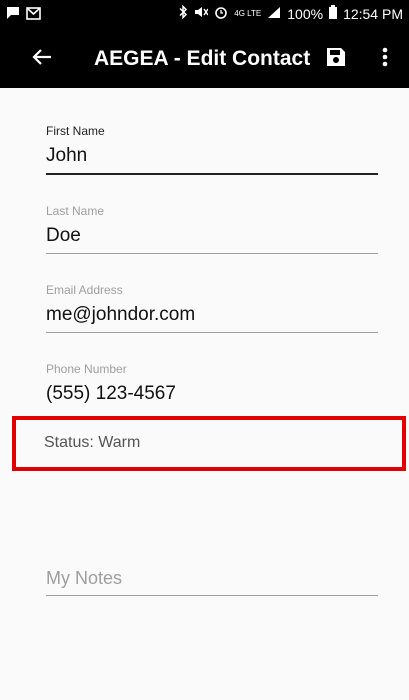 The height and width of the screenshot is (700, 409). Describe the element at coordinates (183, 13) in the screenshot. I see `bluetooth-icon` at that location.